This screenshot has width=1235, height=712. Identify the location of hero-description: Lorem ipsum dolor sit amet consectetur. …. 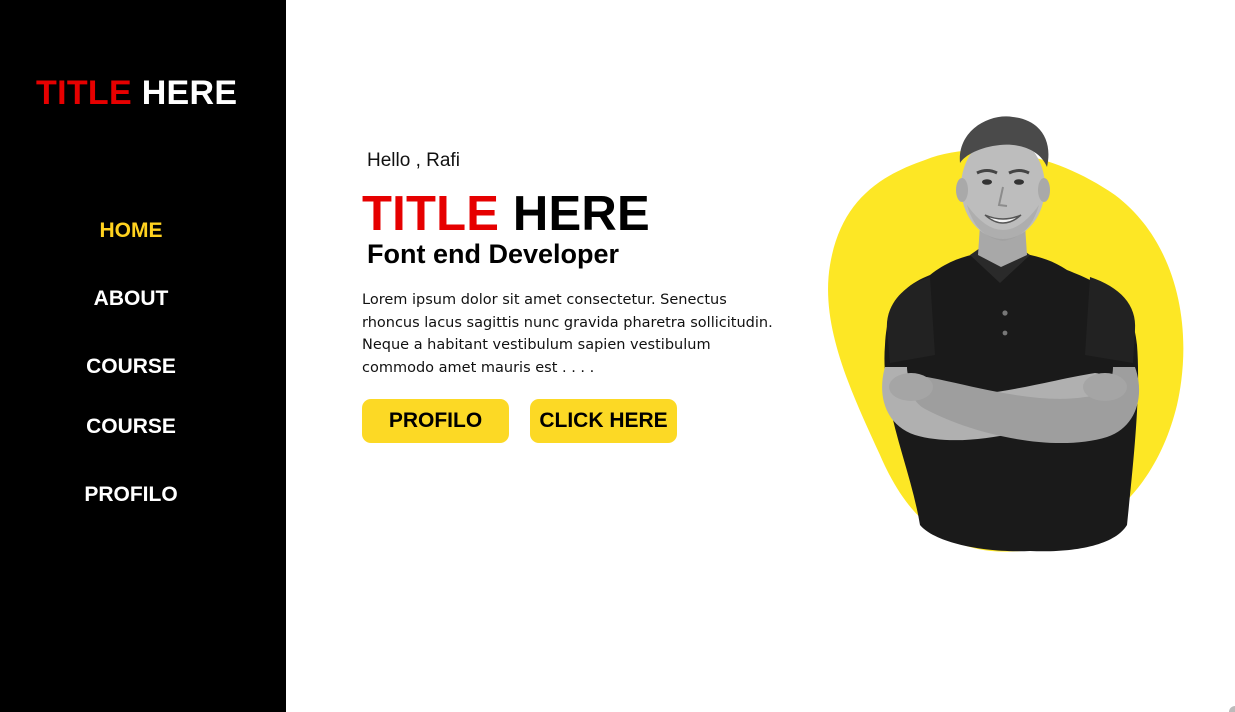
(567, 334).